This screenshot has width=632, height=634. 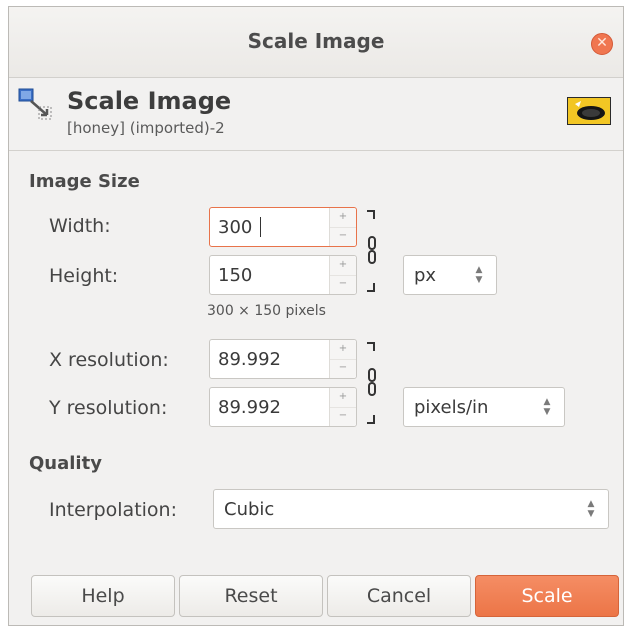 What do you see at coordinates (80, 226) in the screenshot?
I see `width-label: Width:` at bounding box center [80, 226].